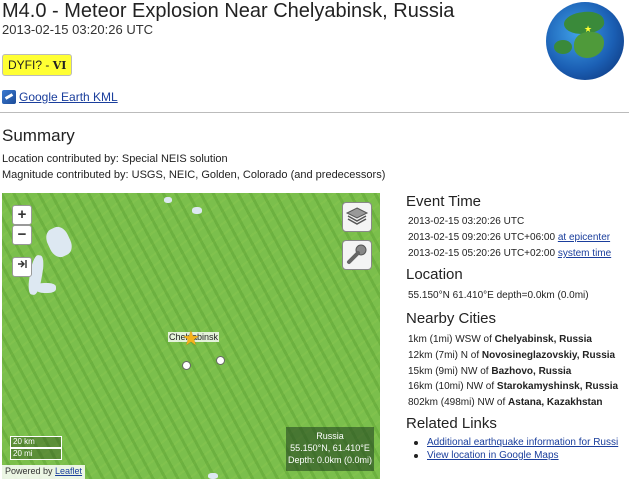 This screenshot has width=629, height=479. What do you see at coordinates (38, 135) in the screenshot?
I see `summary-heading: Summary` at bounding box center [38, 135].